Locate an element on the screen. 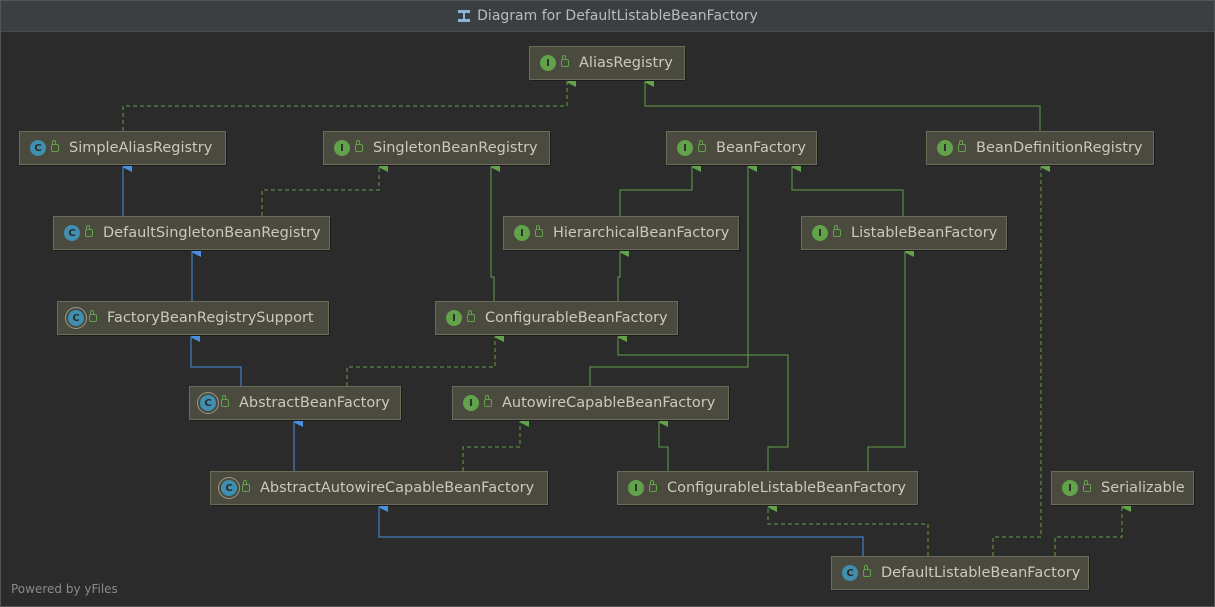 The image size is (1215, 607). node-abstract-autowire-capable-bean-factory: C AbstractAutowireCapableBeanFactory is located at coordinates (379, 488).